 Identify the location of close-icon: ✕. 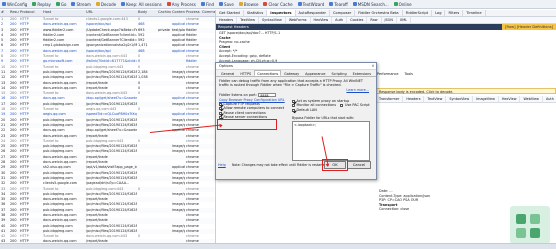
(373, 66).